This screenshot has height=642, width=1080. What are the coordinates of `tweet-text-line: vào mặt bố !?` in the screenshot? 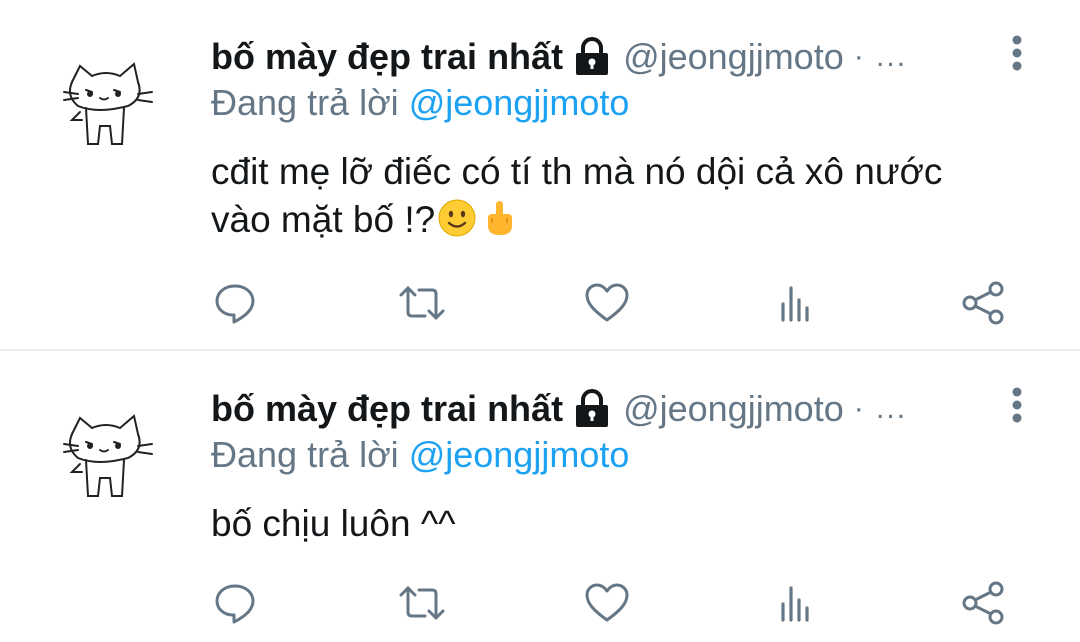 It's located at (323, 219).